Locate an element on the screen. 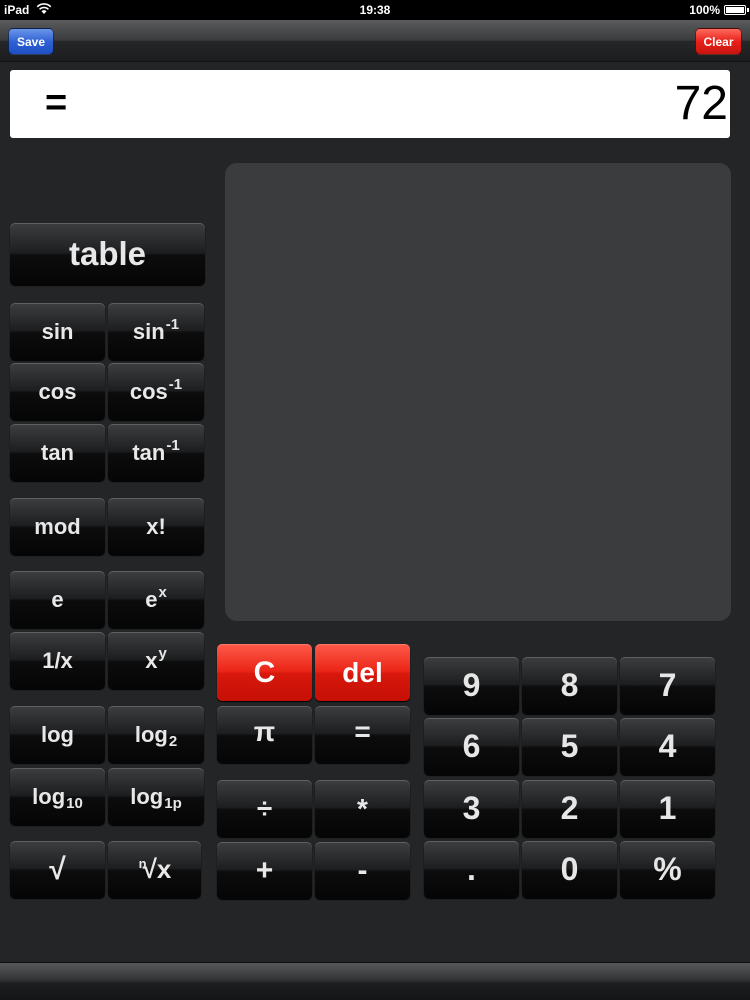  log2-sub: 2 is located at coordinates (173, 741).